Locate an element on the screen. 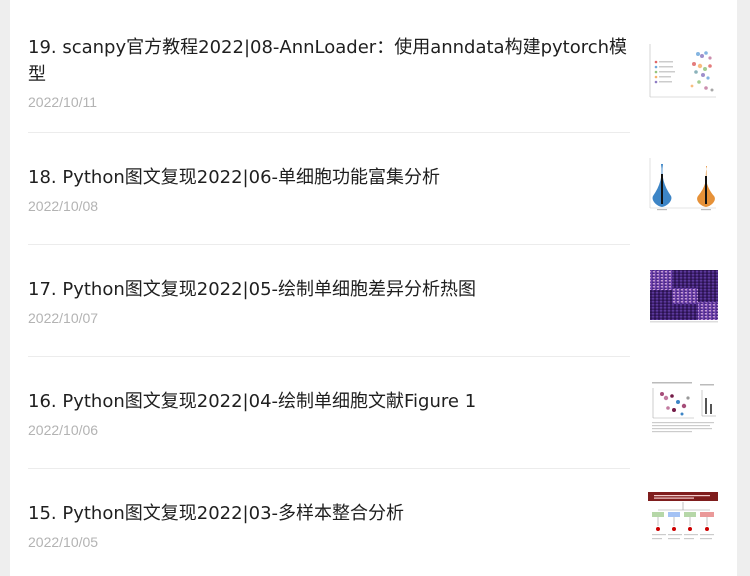 This screenshot has height=576, width=750. article-date: 2022/10/05 is located at coordinates (63, 542).